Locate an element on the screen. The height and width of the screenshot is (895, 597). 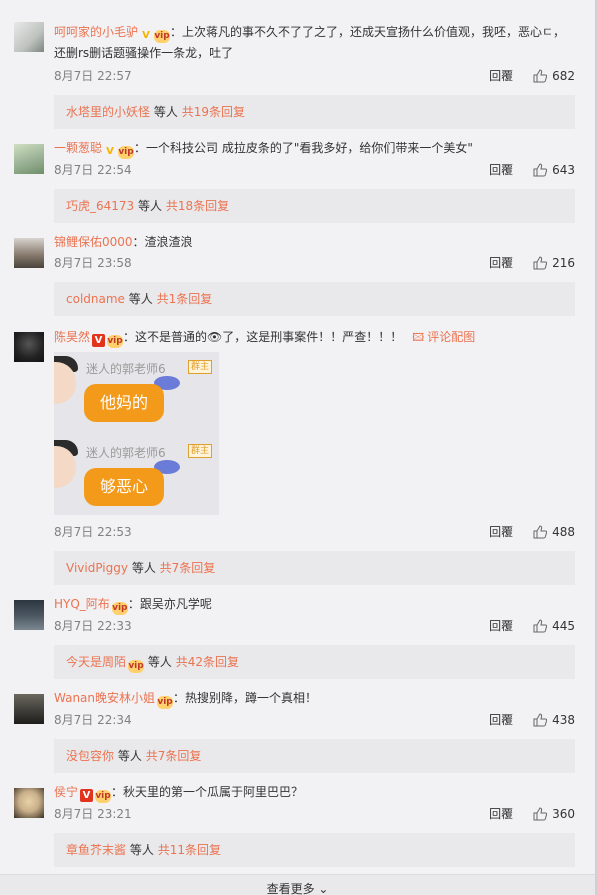
comment-body: ：一个科技公司 成拉皮条的了"看我多好，给你们带来一个美女" is located at coordinates (303, 148).